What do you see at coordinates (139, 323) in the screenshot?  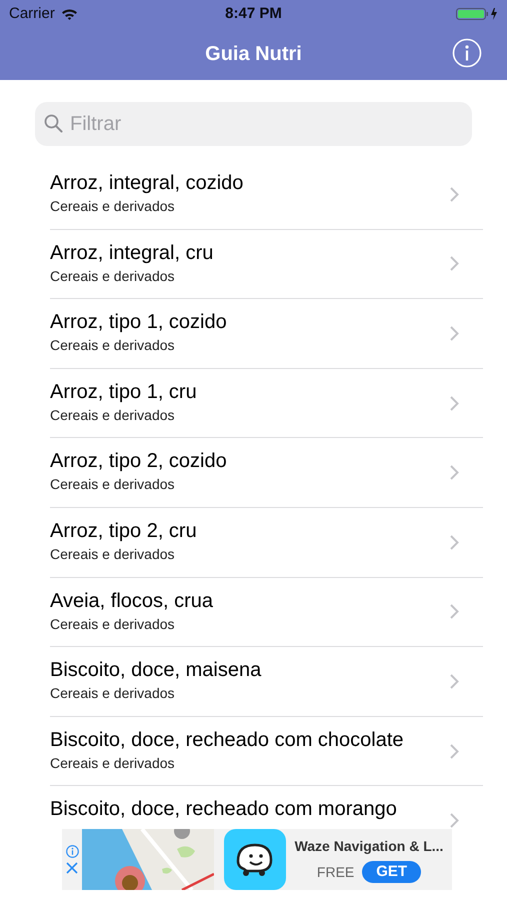 I see `food-name: Arroz, tipo 1, cozido` at bounding box center [139, 323].